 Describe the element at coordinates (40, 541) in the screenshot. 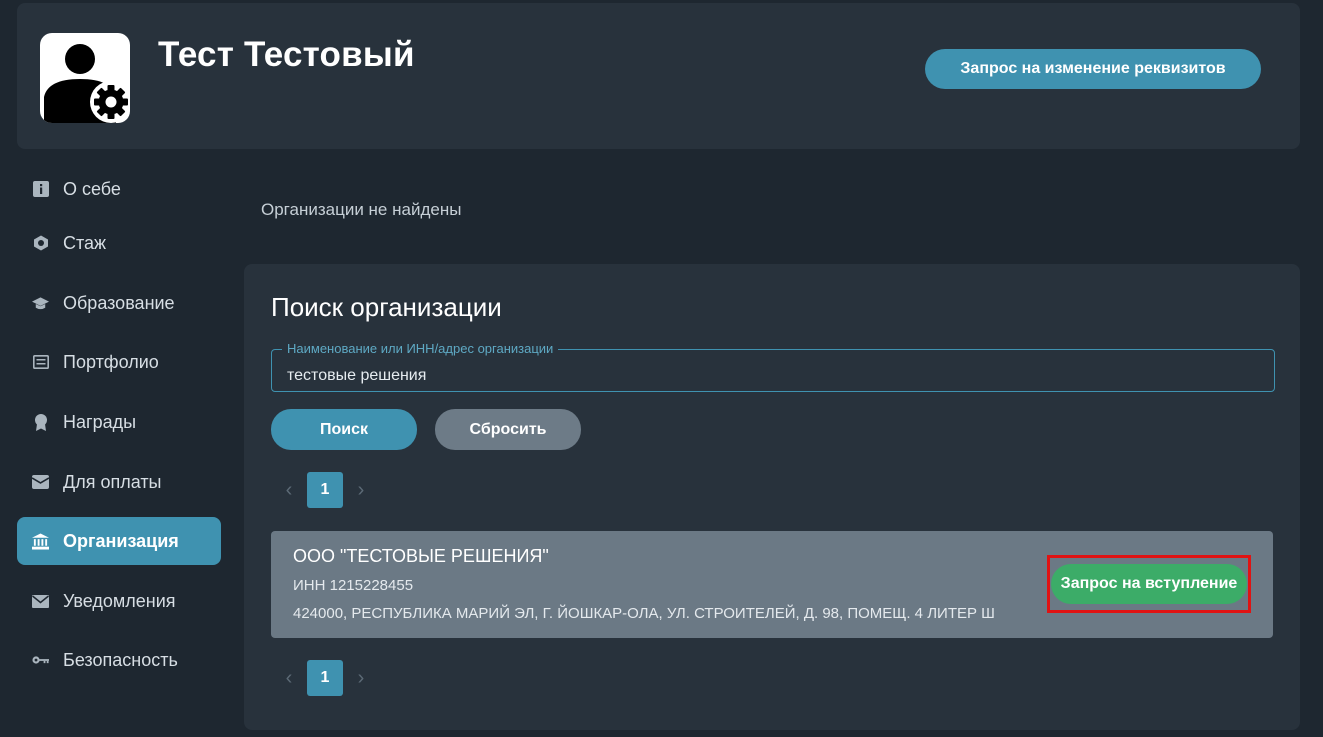

I see `bank-icon` at that location.